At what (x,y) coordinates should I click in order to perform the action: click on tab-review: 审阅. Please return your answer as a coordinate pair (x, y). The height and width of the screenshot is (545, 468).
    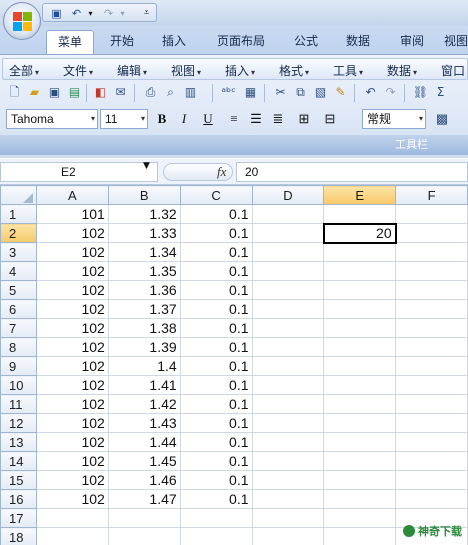
    Looking at the image, I should click on (412, 42).